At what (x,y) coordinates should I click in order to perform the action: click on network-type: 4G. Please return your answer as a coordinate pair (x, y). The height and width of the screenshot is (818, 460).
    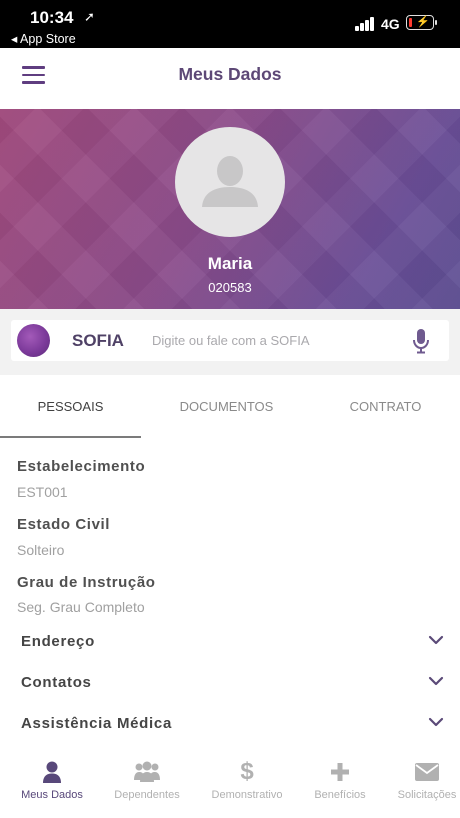
    Looking at the image, I should click on (390, 24).